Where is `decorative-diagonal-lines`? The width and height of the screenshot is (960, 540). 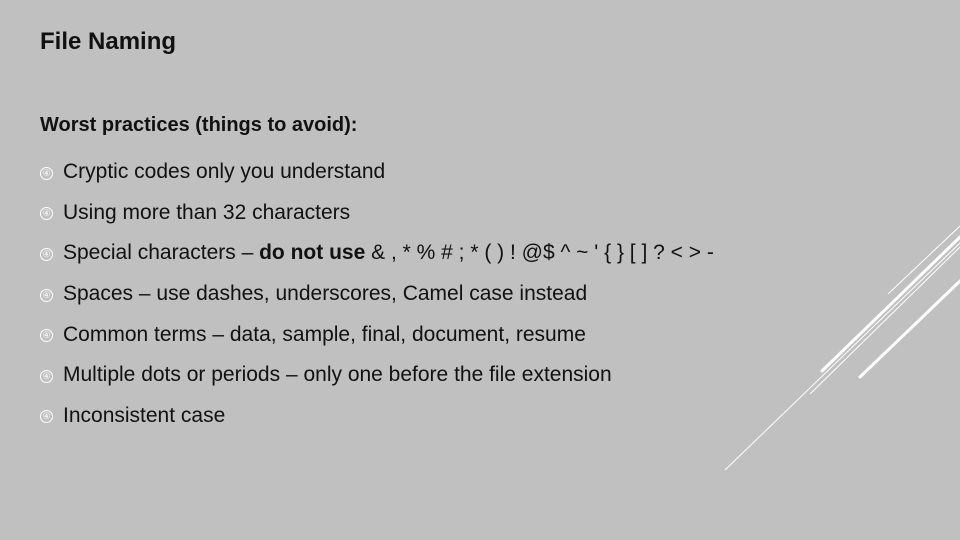 decorative-diagonal-lines is located at coordinates (842, 348).